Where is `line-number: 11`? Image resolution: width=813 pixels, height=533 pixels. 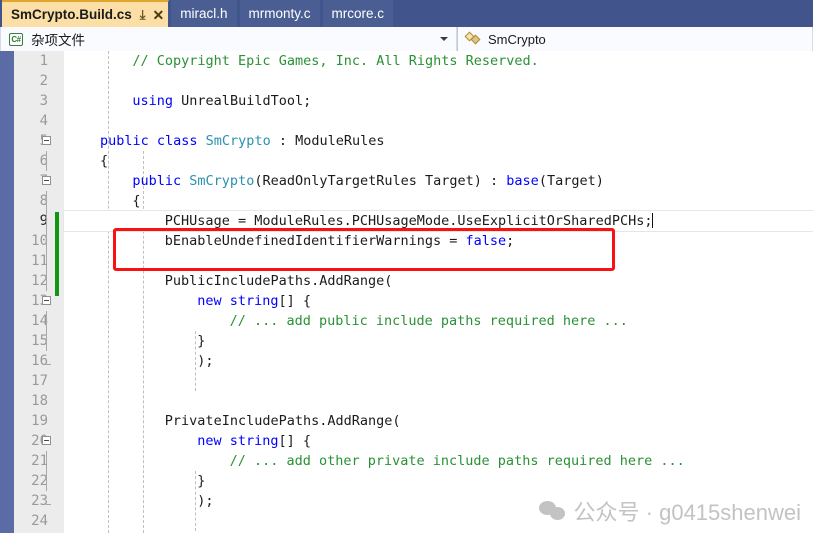
line-number: 11 is located at coordinates (39, 261).